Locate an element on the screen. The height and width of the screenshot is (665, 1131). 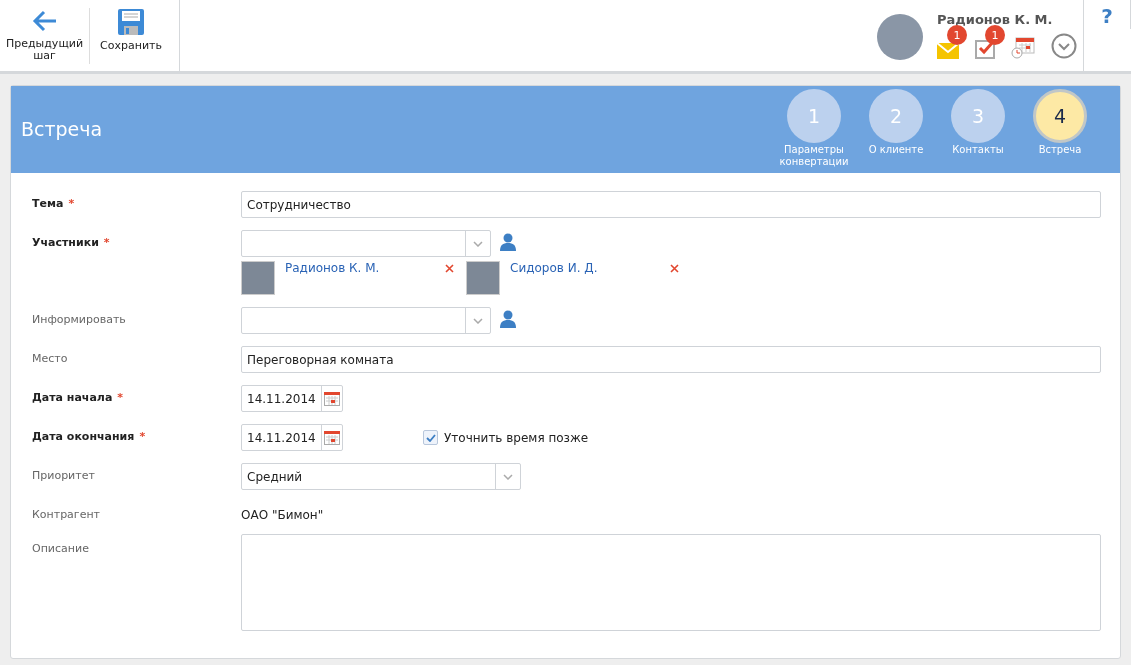
step-label: Параметры конвертации is located at coordinates (814, 156).